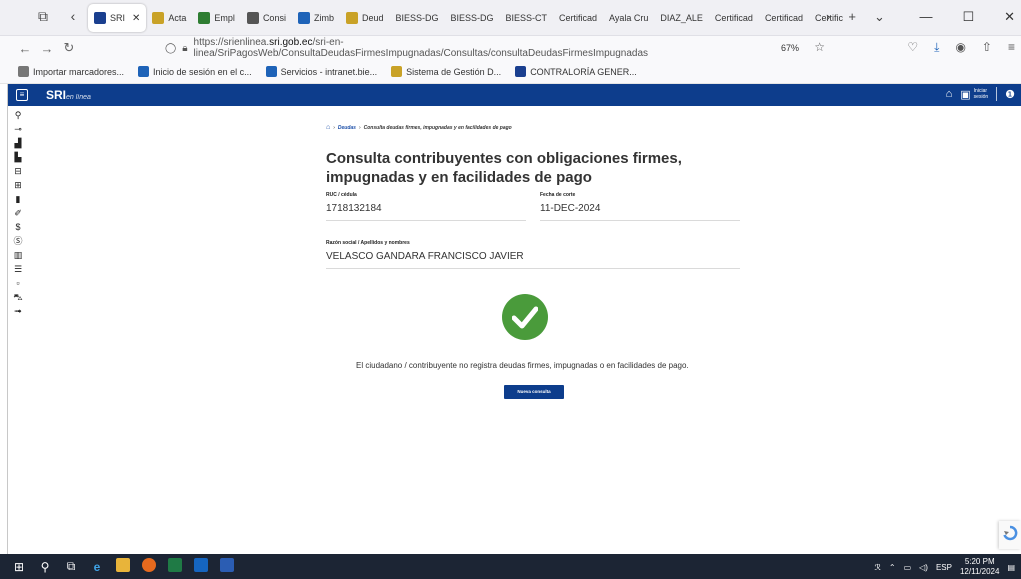 The image size is (1021, 579). I want to click on browser-tab: Consi, so click(266, 18).